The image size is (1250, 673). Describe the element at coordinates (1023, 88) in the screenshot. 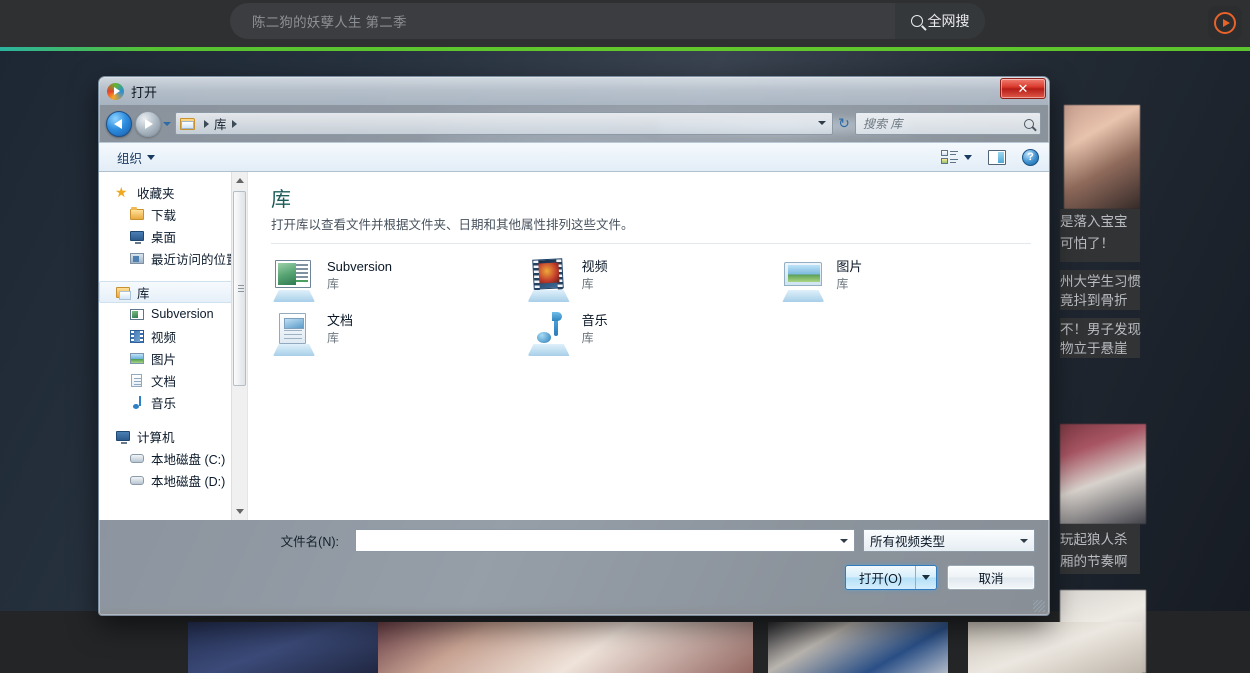

I see `close-button: ✕` at that location.